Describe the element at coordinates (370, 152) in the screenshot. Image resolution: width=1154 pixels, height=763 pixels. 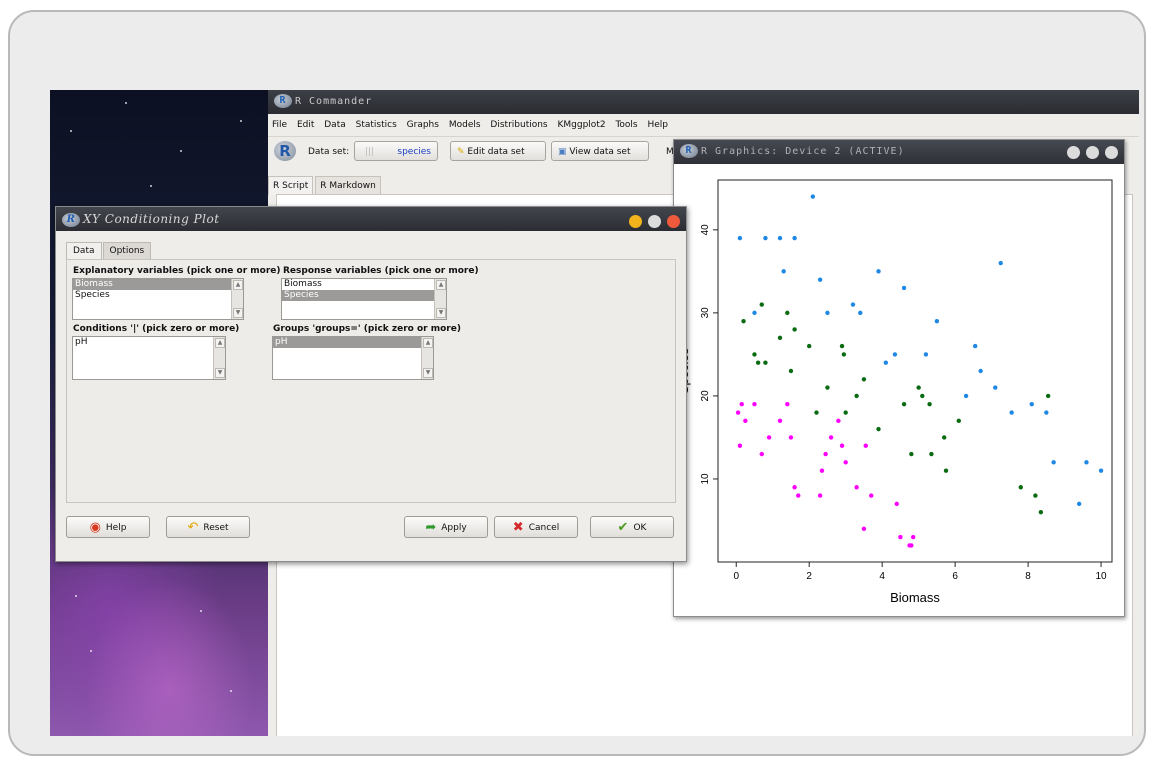
I see `dataset-icon: |||` at that location.